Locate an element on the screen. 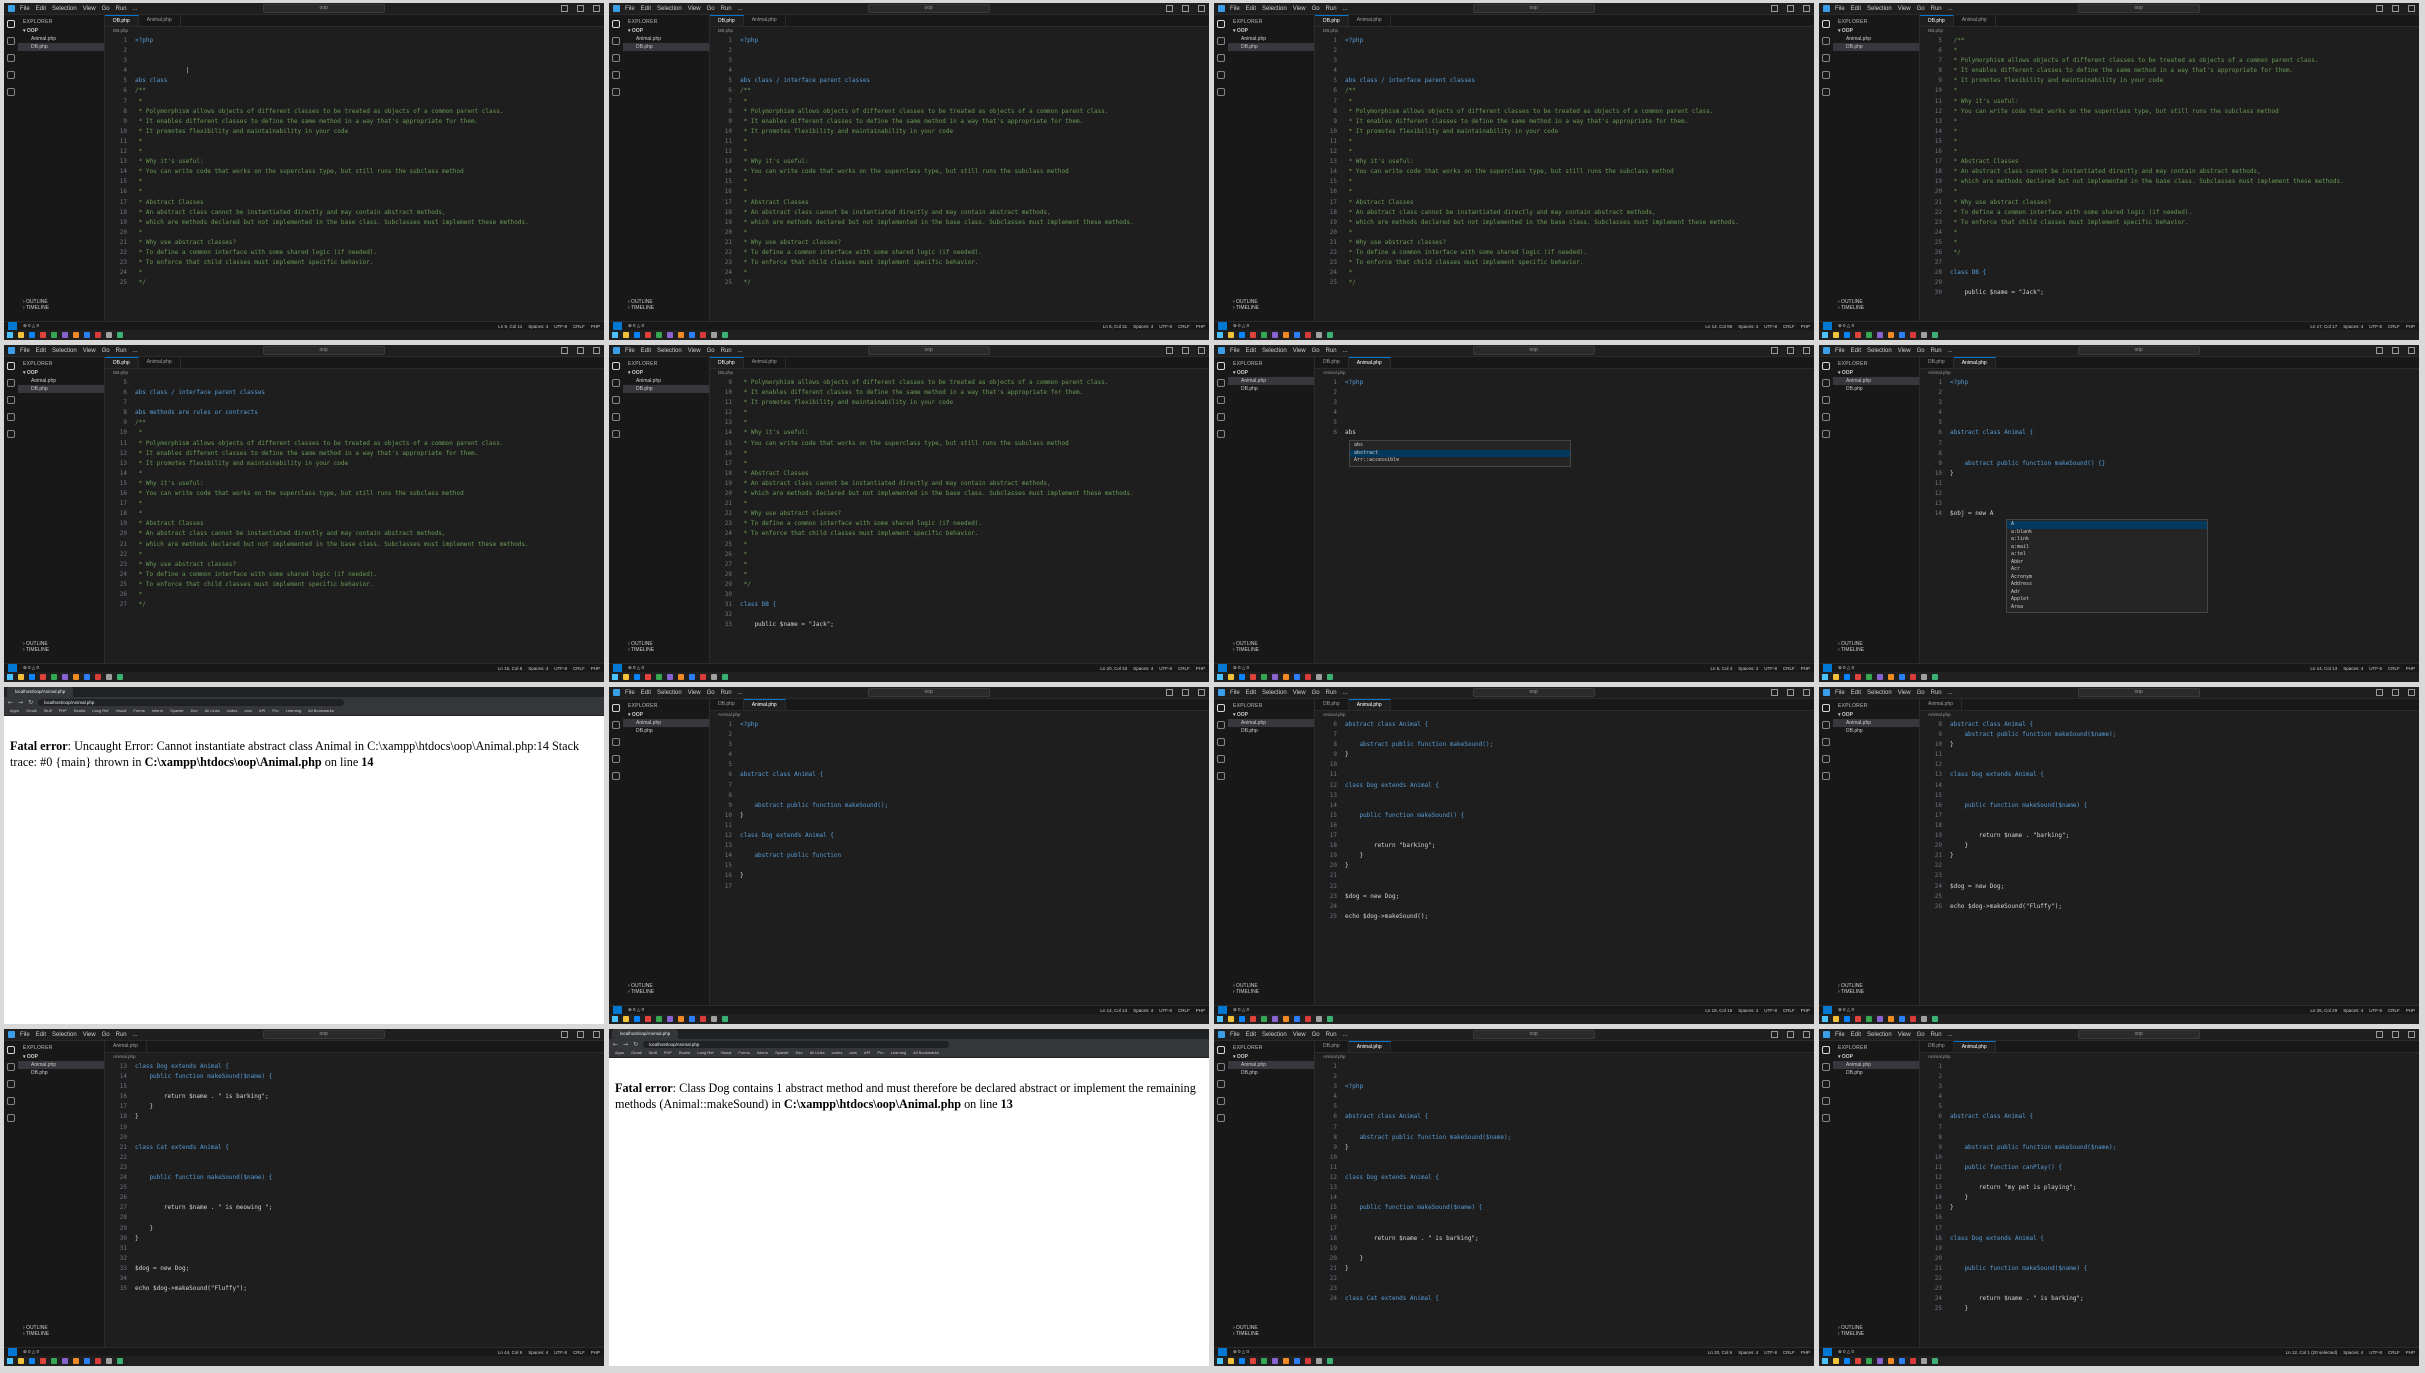 The height and width of the screenshot is (1373, 2425). bookmark-item: Dev is located at coordinates (799, 1053).